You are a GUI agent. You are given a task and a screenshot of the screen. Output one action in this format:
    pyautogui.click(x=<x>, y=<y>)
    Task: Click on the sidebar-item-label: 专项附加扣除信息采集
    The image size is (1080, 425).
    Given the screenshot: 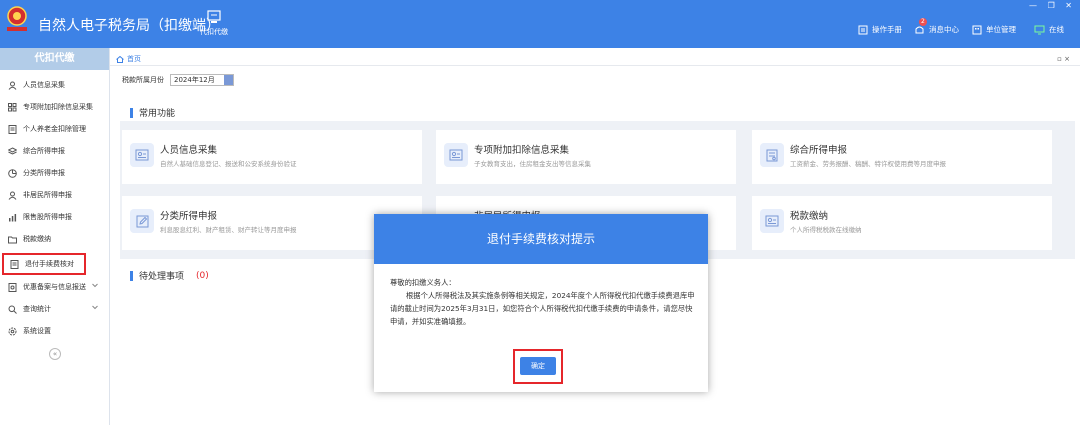 What is the action you would take?
    pyautogui.click(x=58, y=107)
    